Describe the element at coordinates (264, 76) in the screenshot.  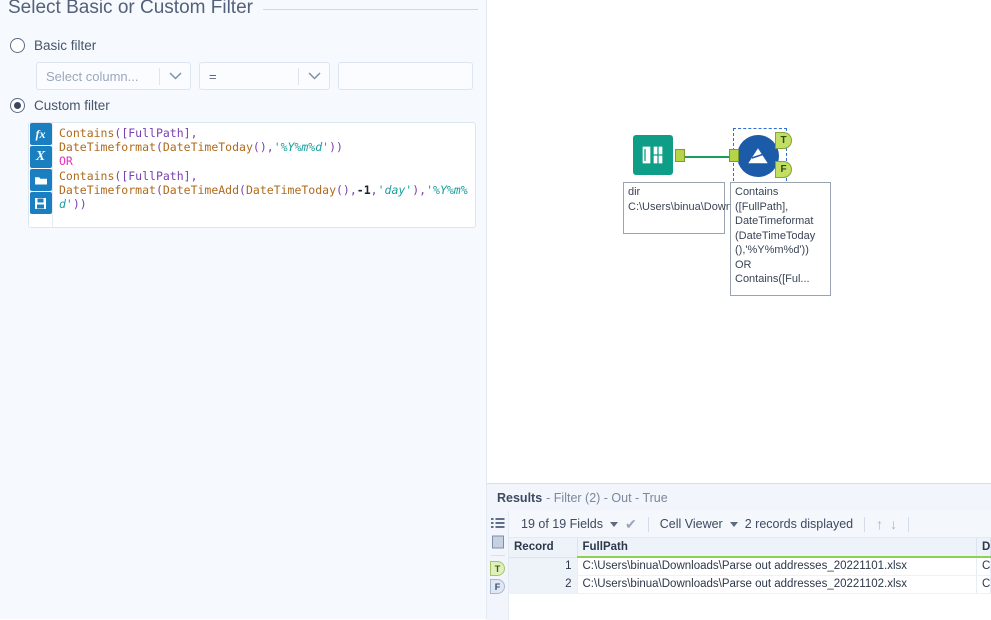
I see `operator-select: =` at that location.